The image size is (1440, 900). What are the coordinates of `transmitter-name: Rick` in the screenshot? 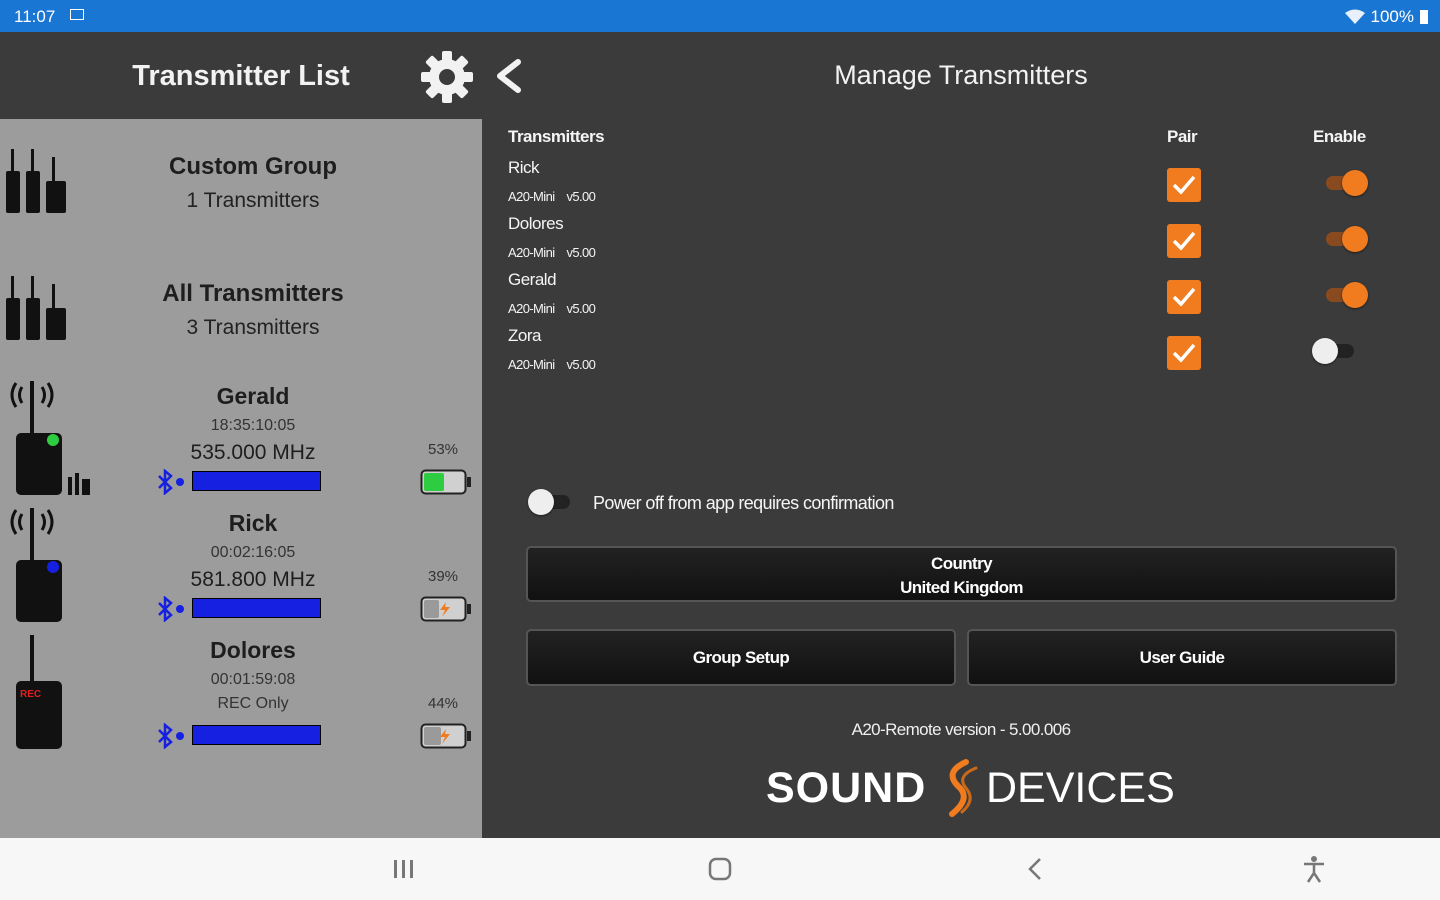 It's located at (253, 523).